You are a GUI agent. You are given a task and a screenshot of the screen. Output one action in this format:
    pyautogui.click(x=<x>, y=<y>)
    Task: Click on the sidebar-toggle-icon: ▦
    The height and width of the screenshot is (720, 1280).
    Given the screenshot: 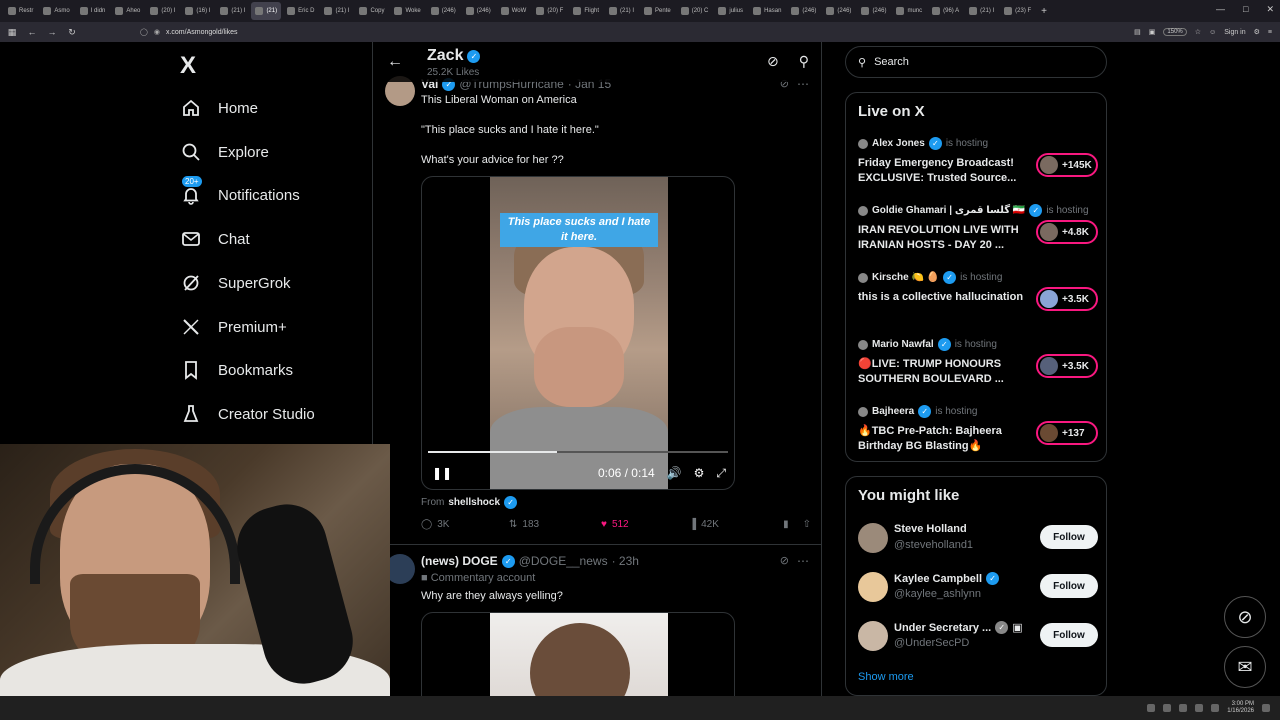 What is the action you would take?
    pyautogui.click(x=12, y=32)
    